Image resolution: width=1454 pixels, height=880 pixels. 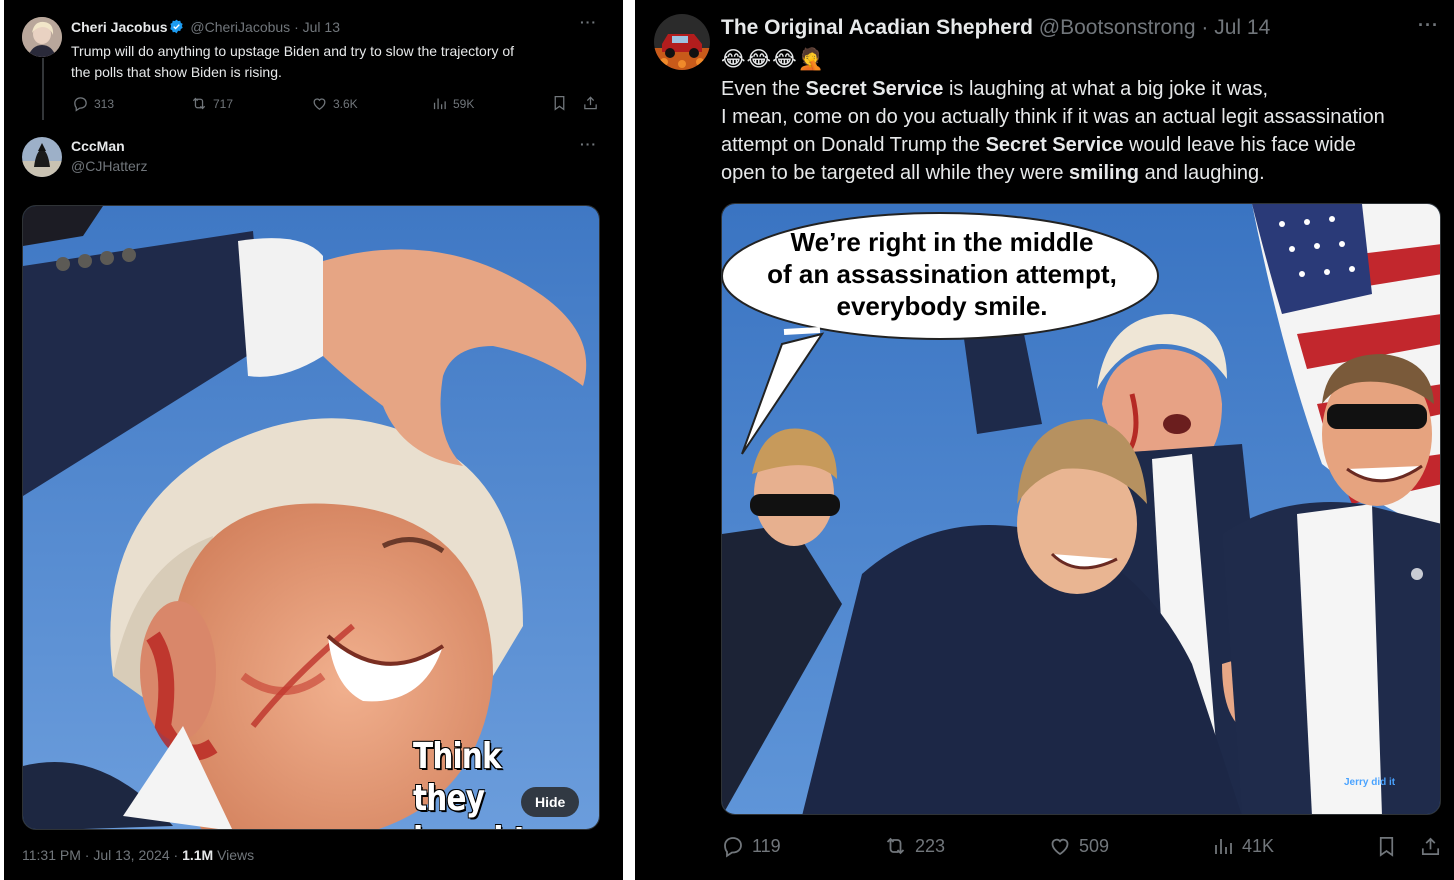 I want to click on tweet3-share-button, so click(x=1430, y=846).